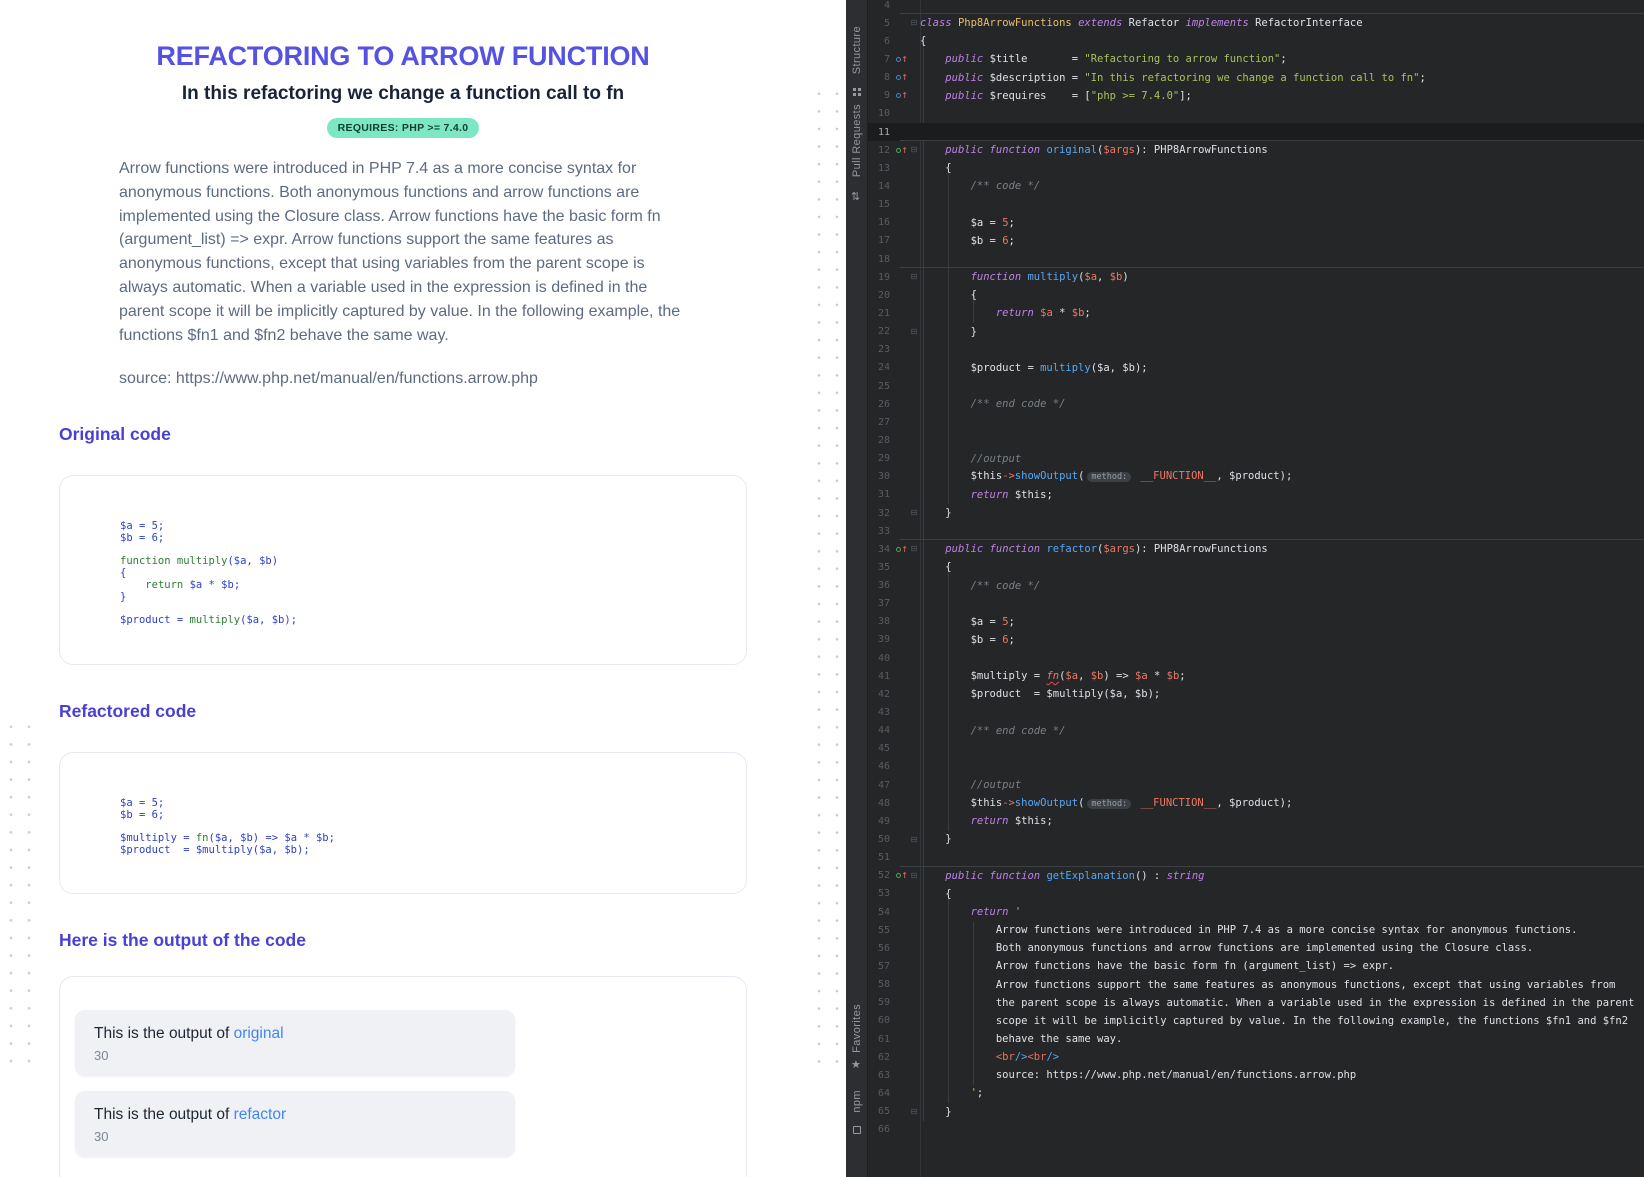 Image resolution: width=1644 pixels, height=1177 pixels. Describe the element at coordinates (1282, 785) in the screenshot. I see `code-text: //output` at that location.